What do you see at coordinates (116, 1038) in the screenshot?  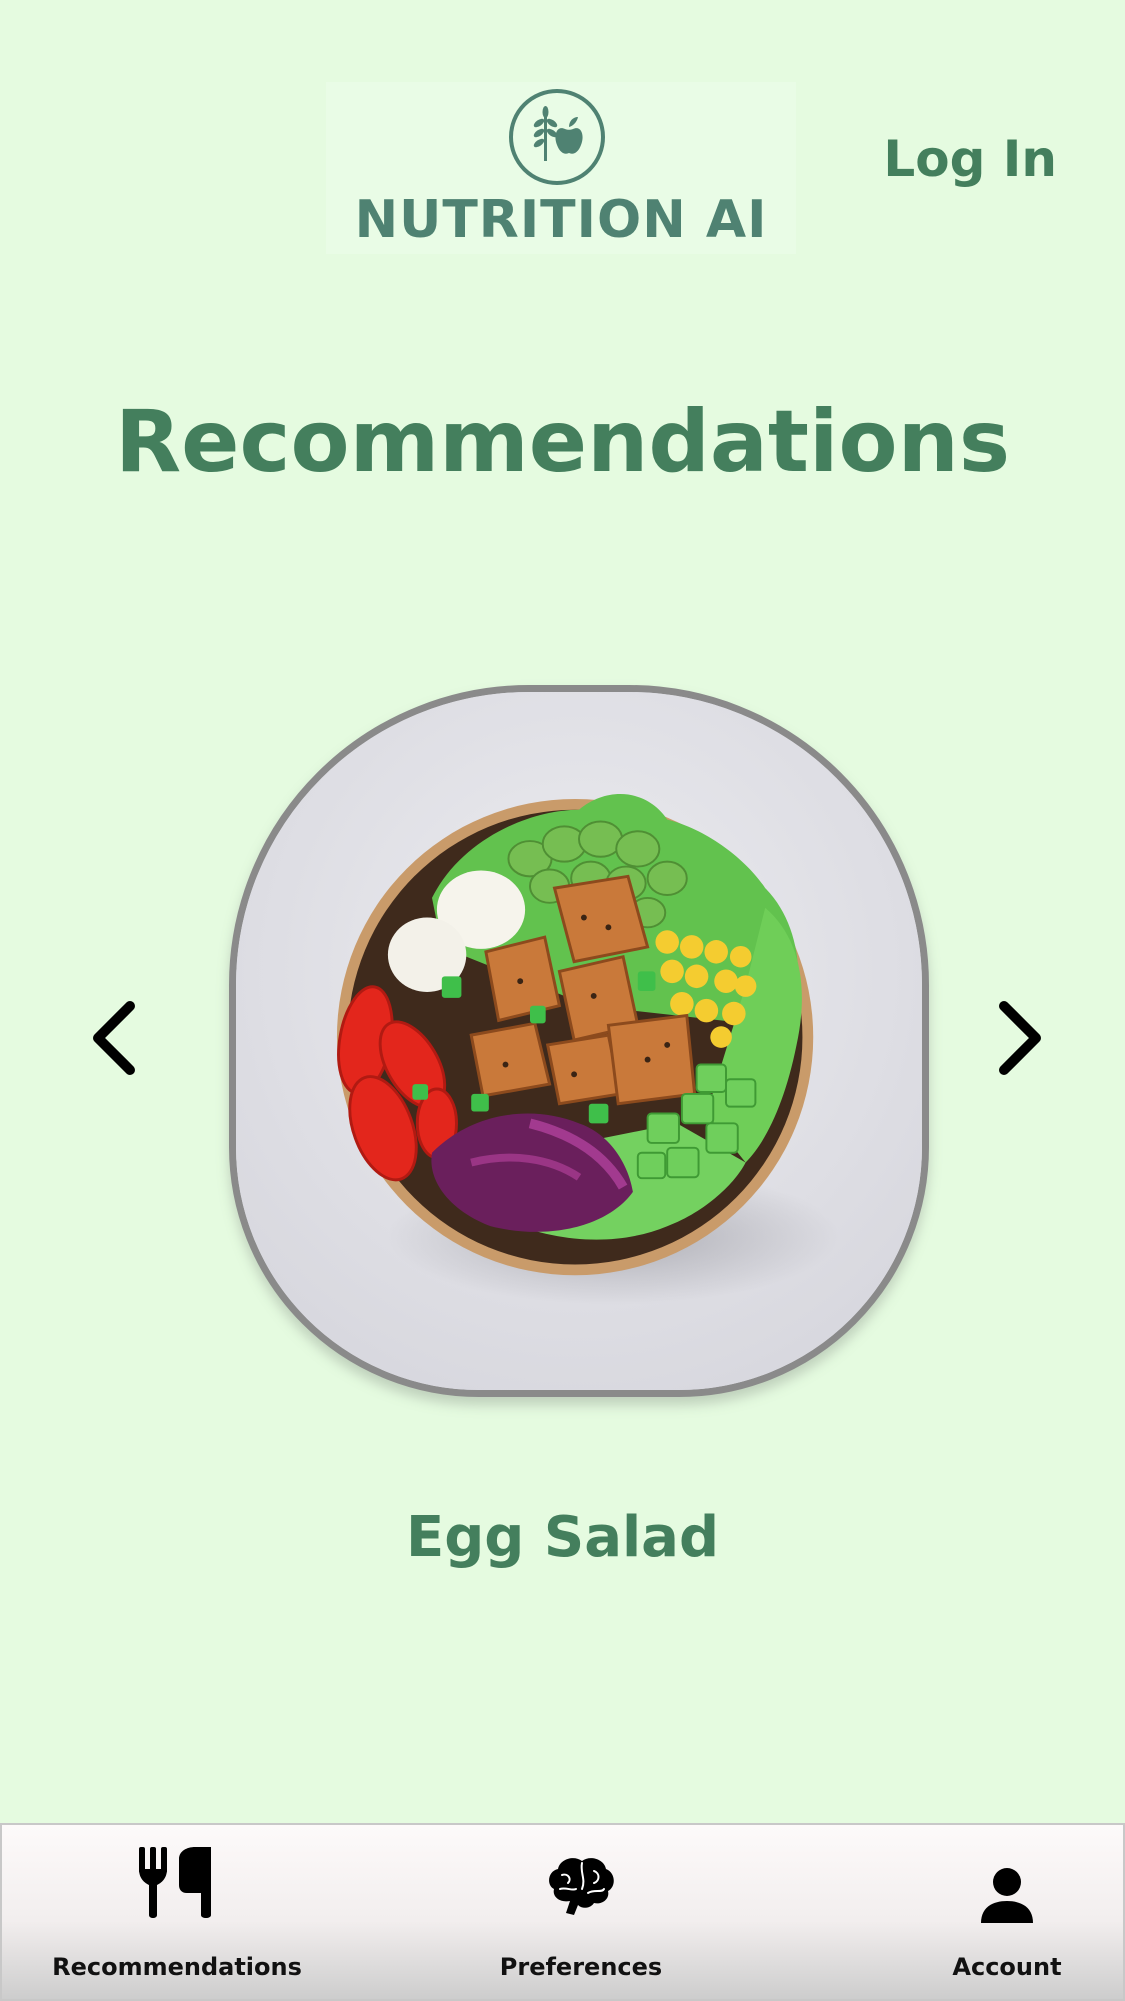 I see `chevron-left-icon` at bounding box center [116, 1038].